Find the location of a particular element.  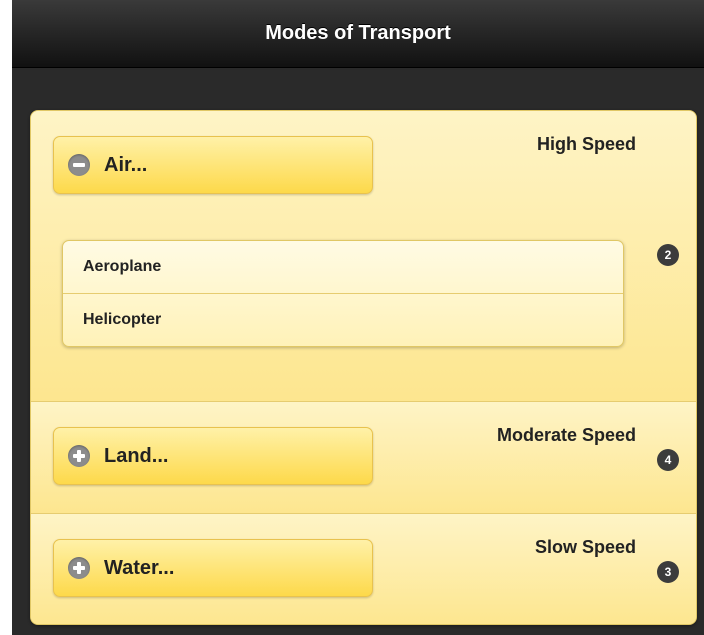

minus-icon is located at coordinates (79, 165).